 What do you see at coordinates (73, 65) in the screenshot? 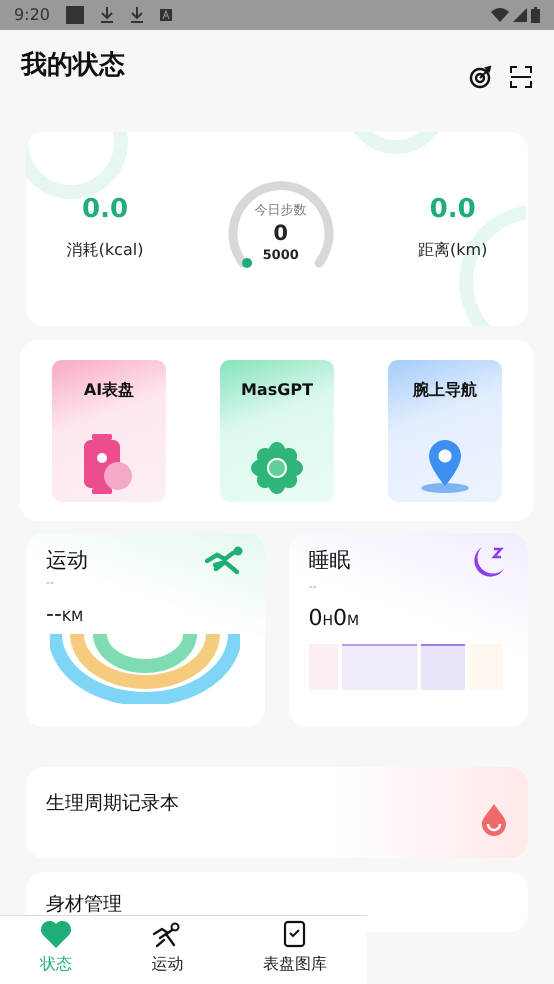
I see `page-title: 我的状态` at bounding box center [73, 65].